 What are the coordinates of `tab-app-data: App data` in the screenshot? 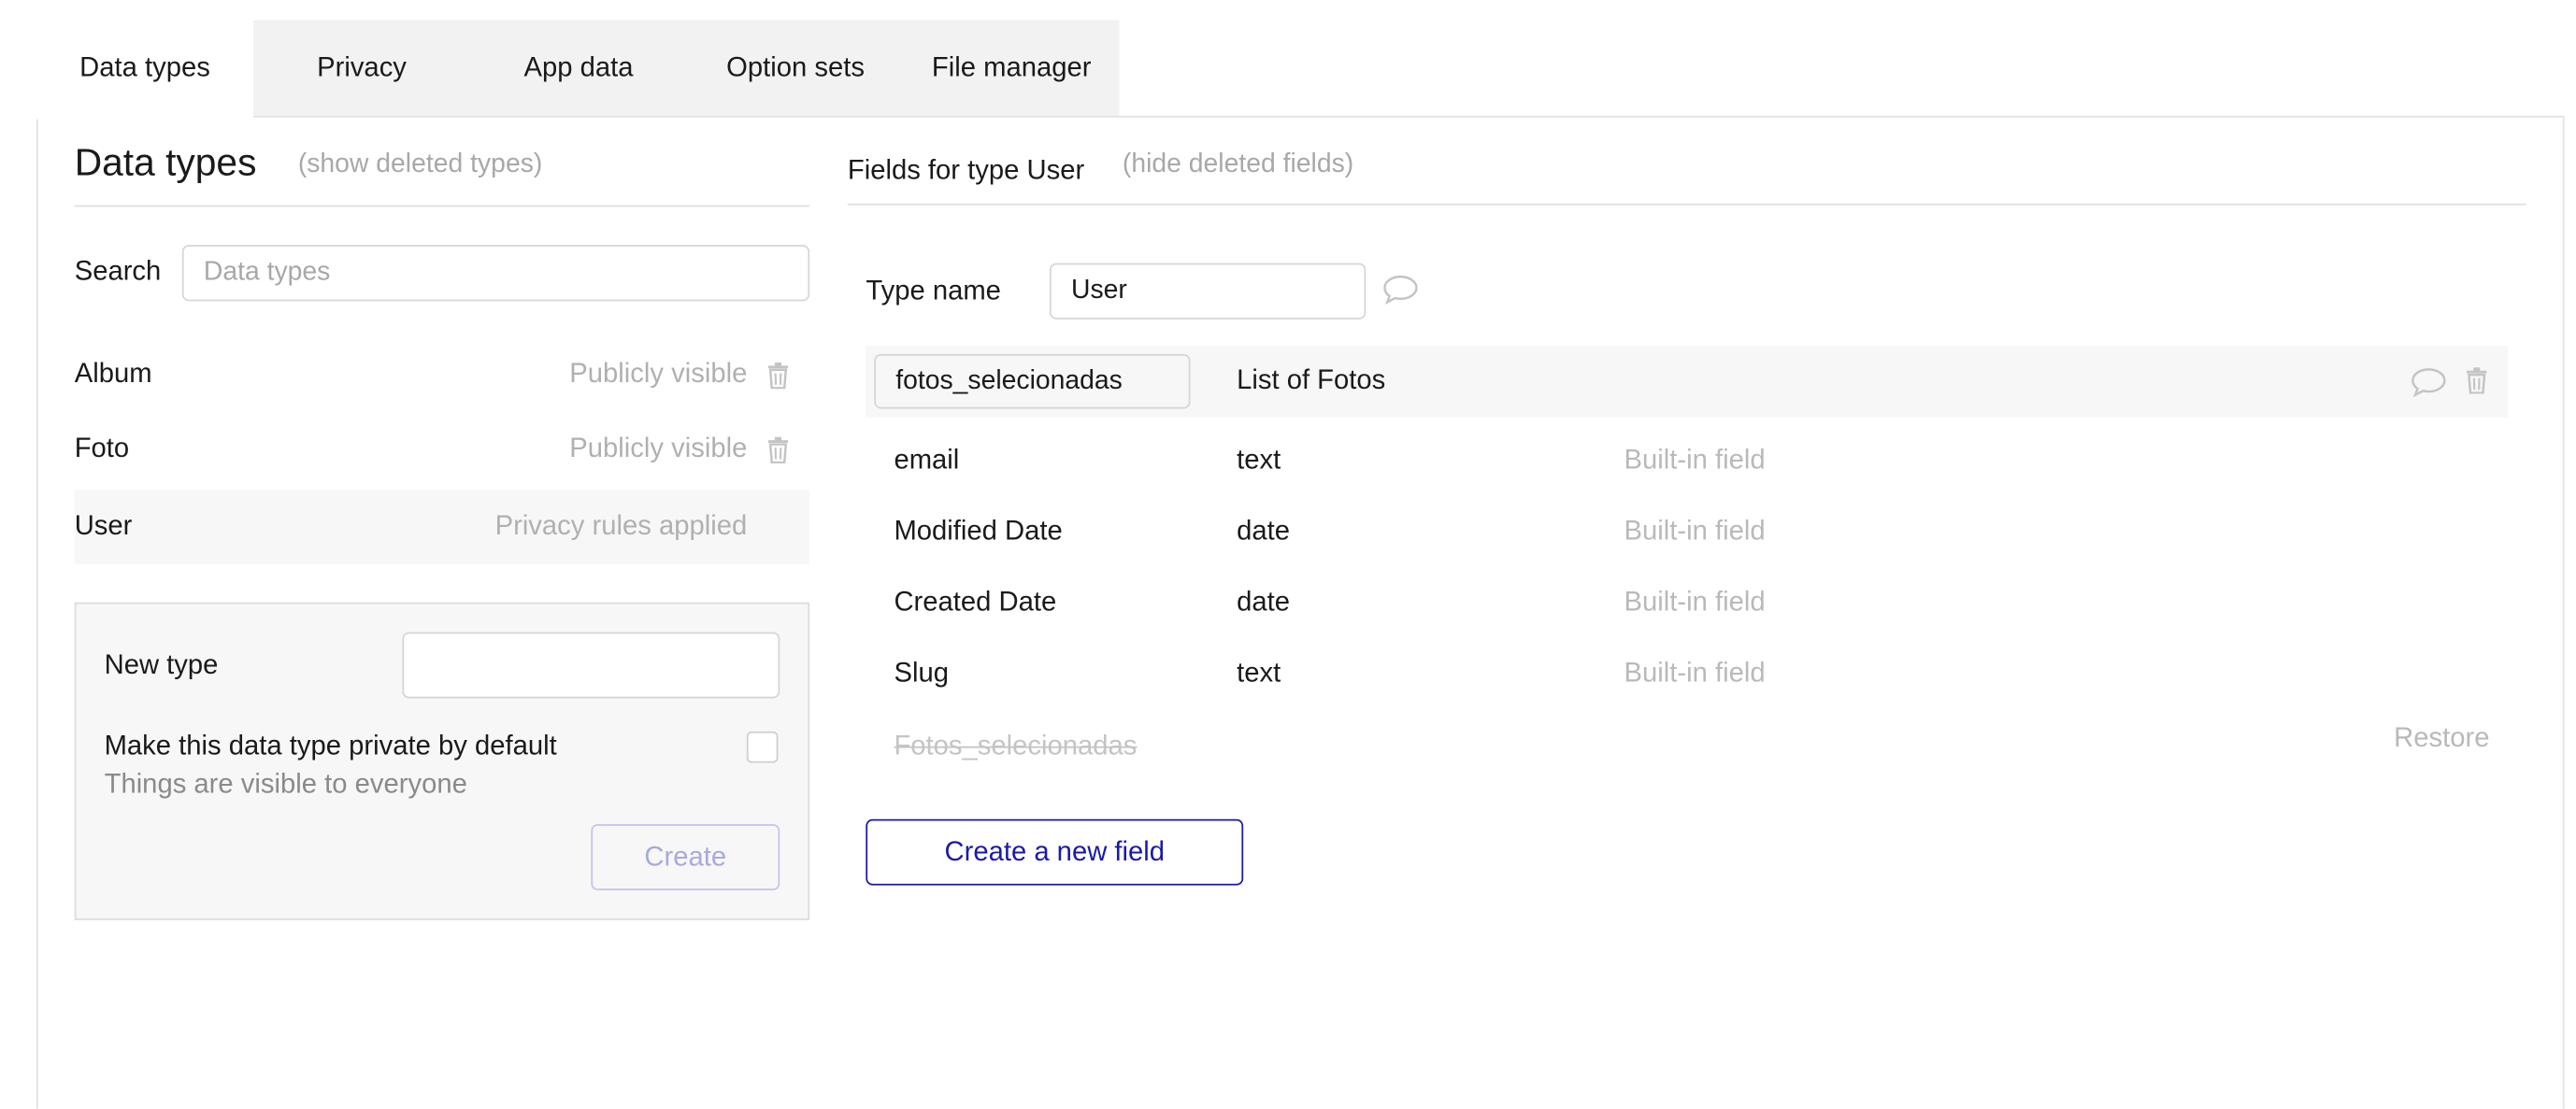 It's located at (578, 68).